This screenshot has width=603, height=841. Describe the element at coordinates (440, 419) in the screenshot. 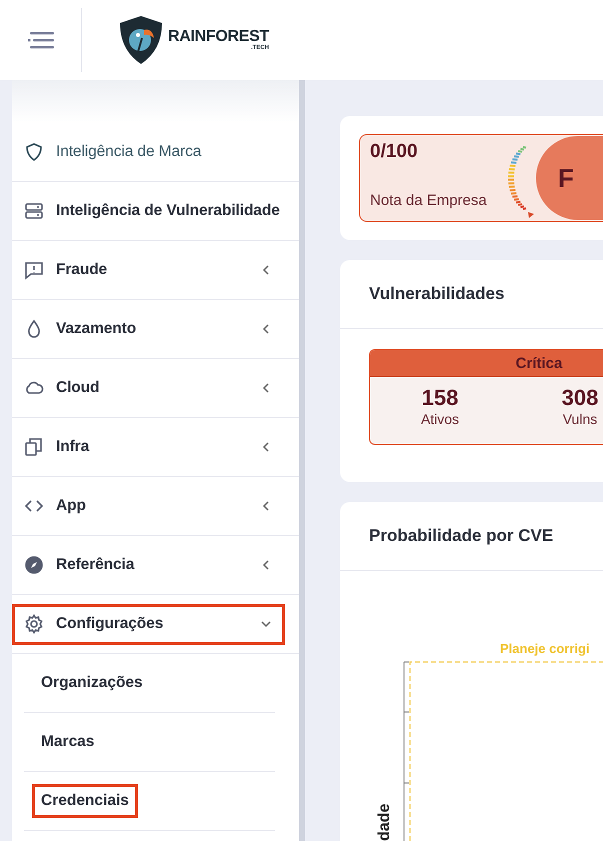

I see `stat-label: Ativos` at that location.